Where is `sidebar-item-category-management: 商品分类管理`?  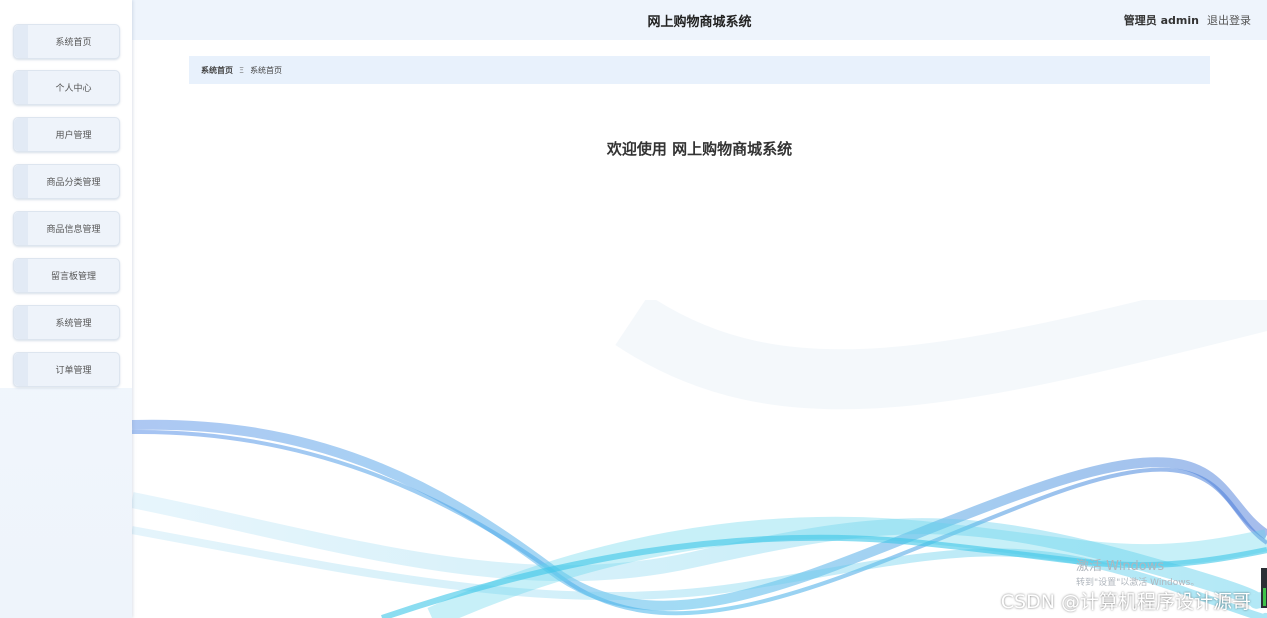 sidebar-item-category-management: 商品分类管理 is located at coordinates (66, 181).